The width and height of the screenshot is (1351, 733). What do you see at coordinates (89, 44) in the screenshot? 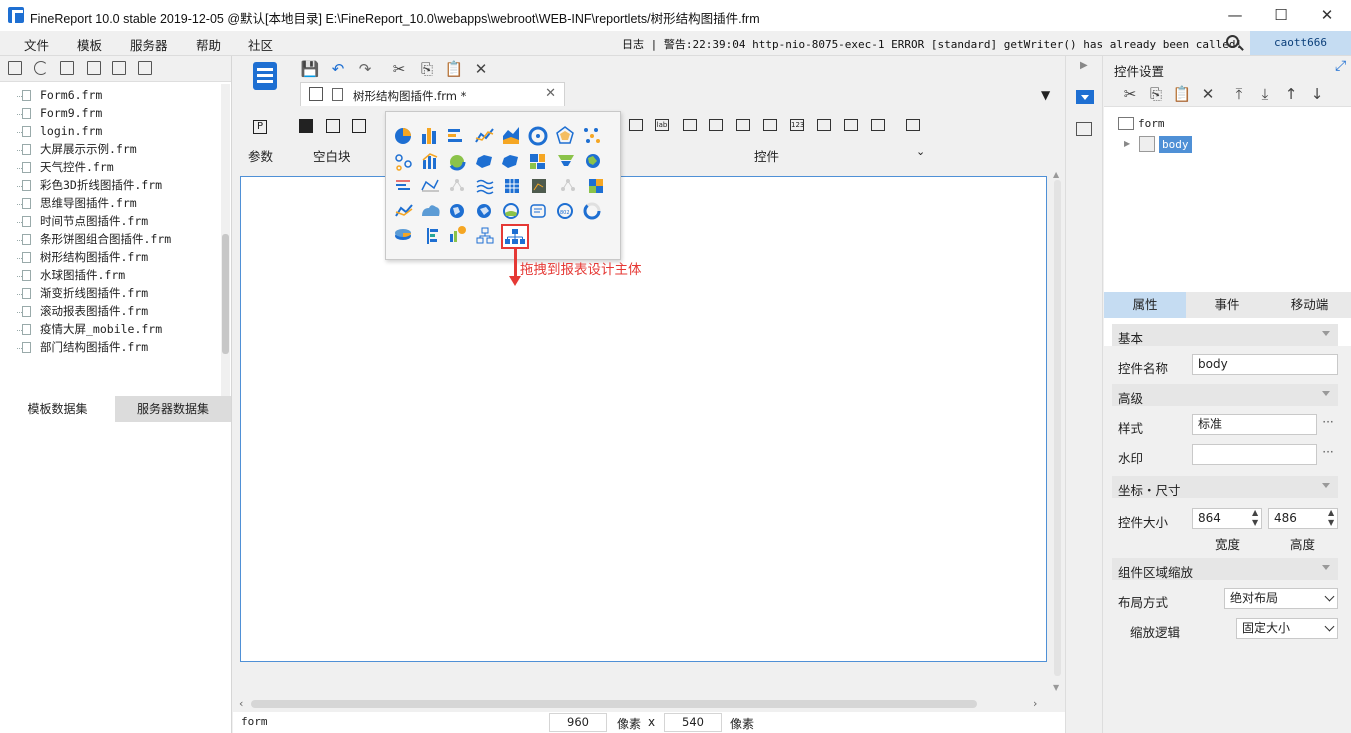
I see `menu-template: 模板` at bounding box center [89, 44].